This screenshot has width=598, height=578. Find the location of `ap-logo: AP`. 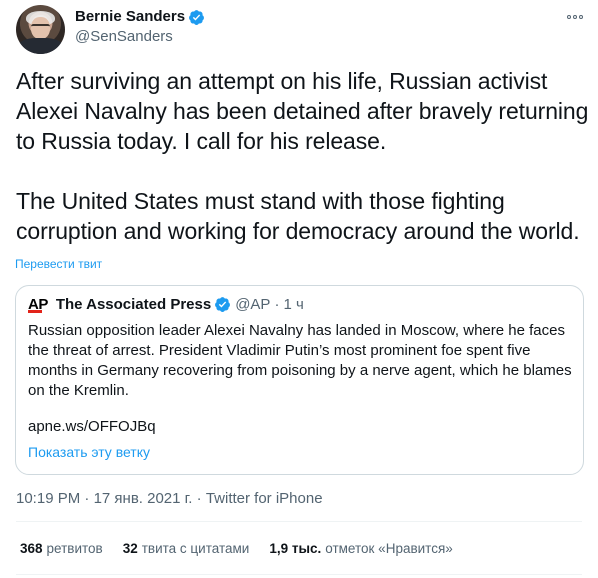

ap-logo: AP is located at coordinates (38, 304).